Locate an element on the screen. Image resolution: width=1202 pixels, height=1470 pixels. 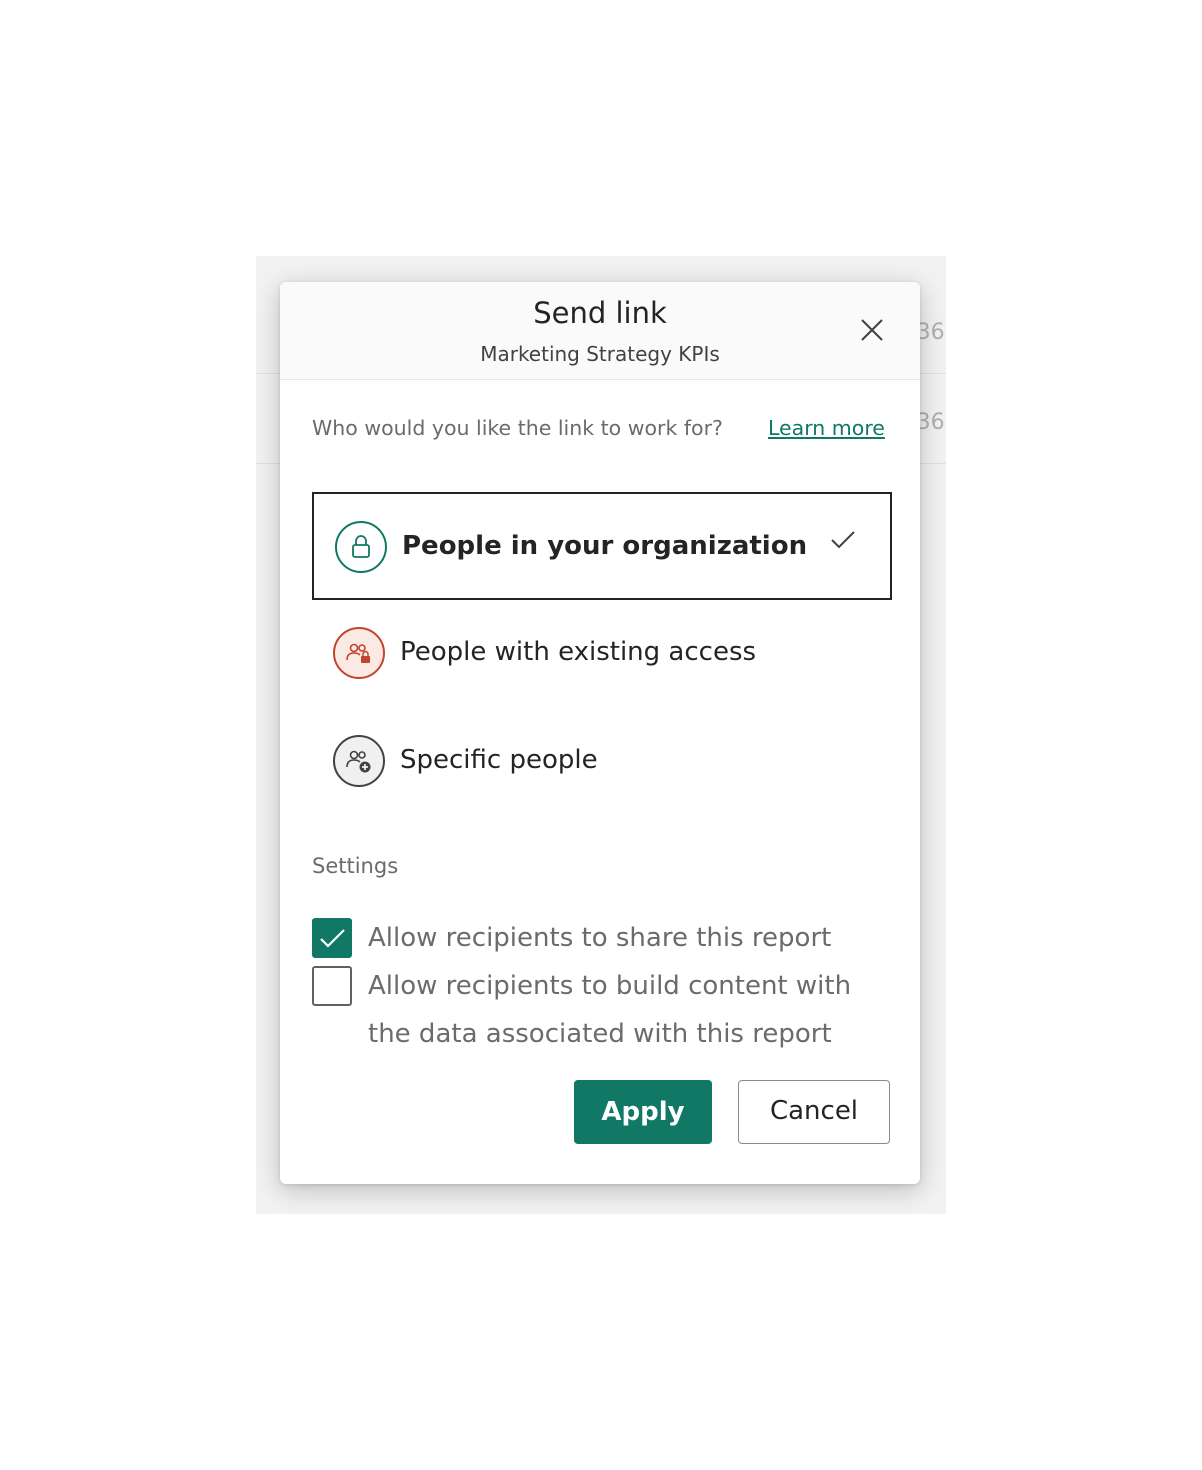
option-label: People in your organization is located at coordinates (605, 546).